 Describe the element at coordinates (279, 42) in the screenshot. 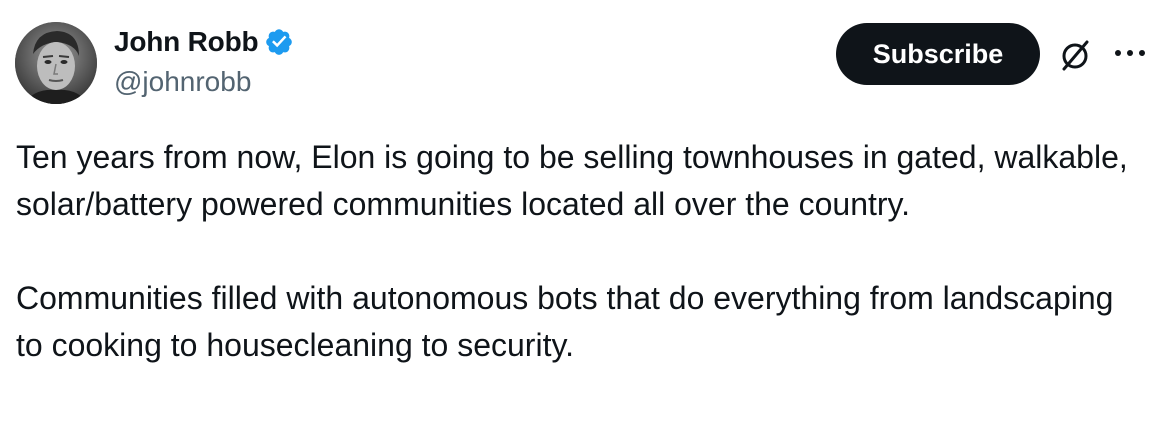

I see `verified-badge-icon` at that location.